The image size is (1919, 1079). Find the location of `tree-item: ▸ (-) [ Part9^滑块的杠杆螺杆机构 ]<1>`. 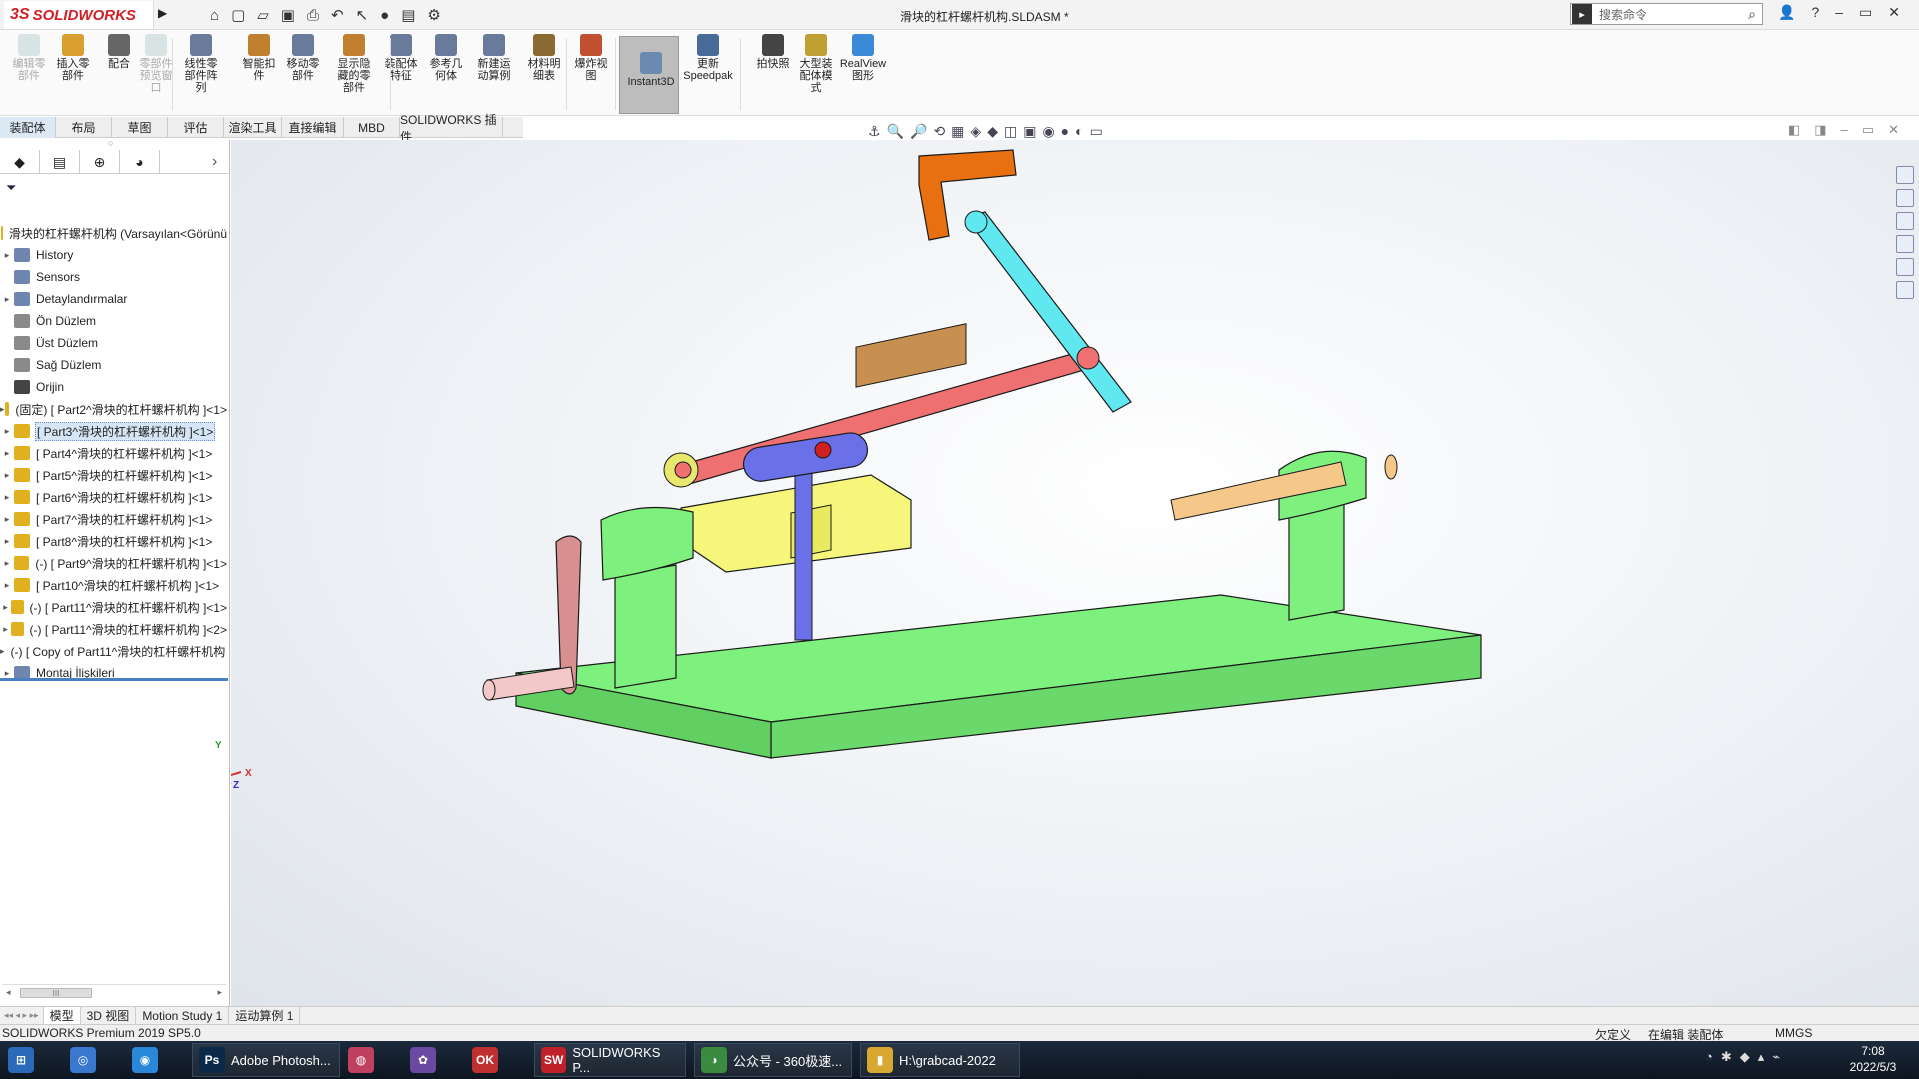

tree-item: ▸ (-) [ Part9^滑块的杠杆螺杆机构 ]<1> is located at coordinates (114, 563).